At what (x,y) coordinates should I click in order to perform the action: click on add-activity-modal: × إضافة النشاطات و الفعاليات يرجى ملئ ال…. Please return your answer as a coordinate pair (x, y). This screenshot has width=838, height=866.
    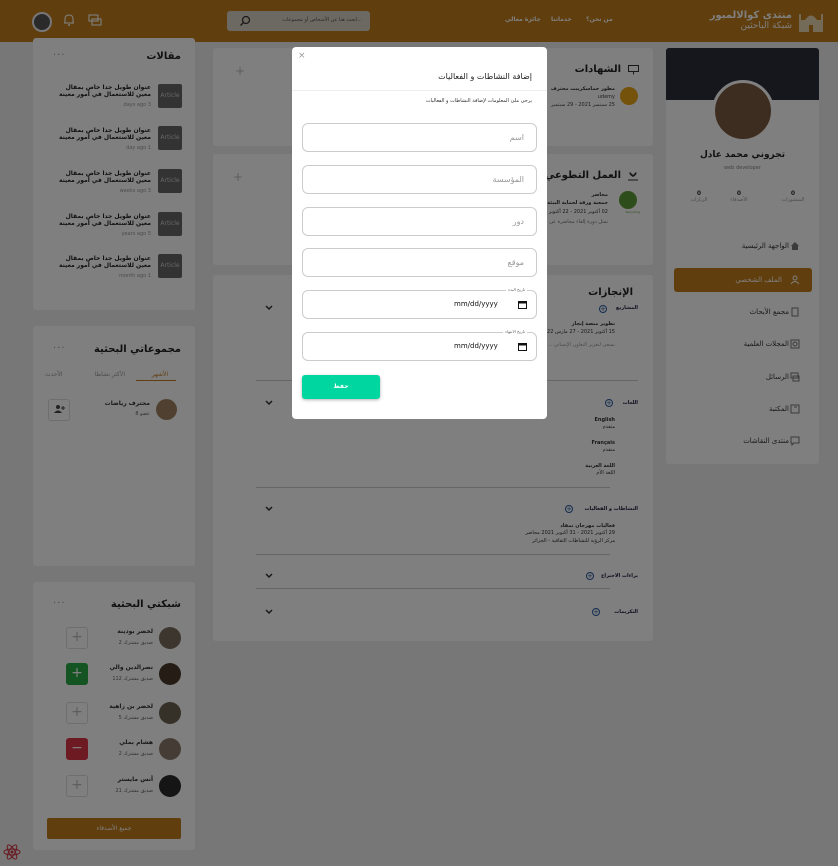
    Looking at the image, I should click on (419, 233).